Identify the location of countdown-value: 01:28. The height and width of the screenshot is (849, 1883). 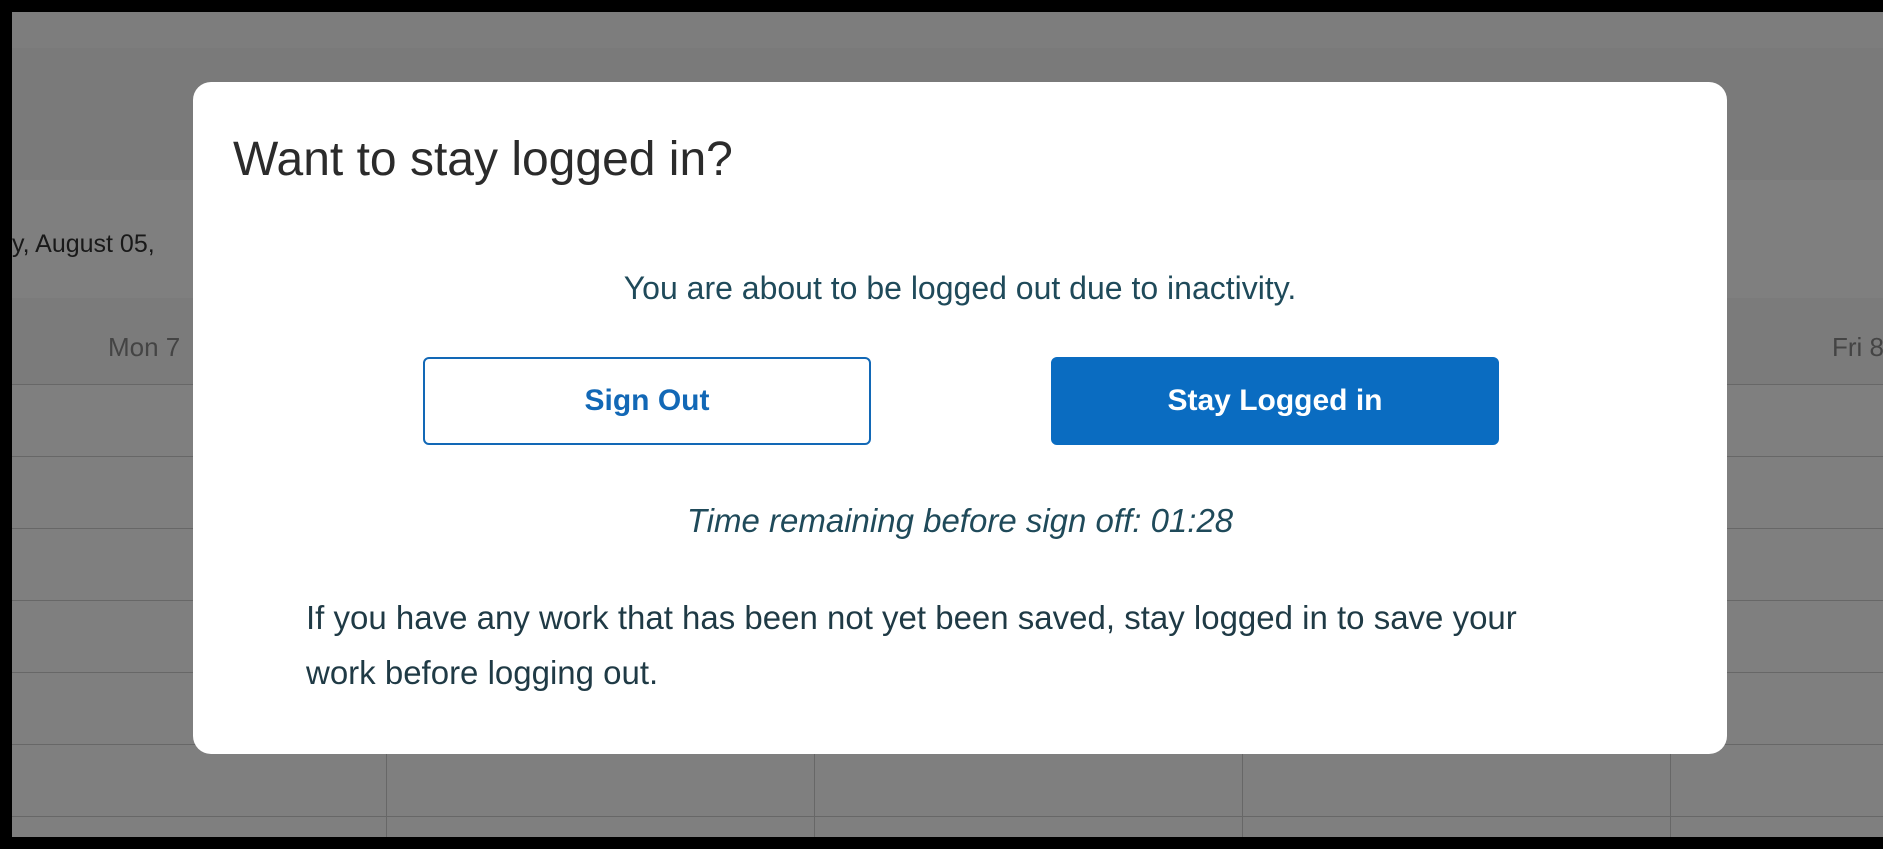
(1192, 520).